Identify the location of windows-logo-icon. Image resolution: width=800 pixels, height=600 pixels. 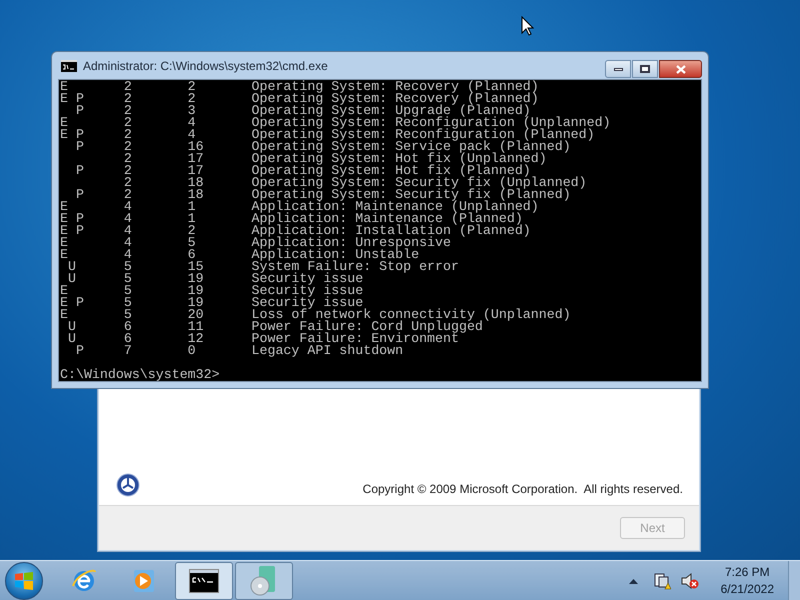
(24, 581).